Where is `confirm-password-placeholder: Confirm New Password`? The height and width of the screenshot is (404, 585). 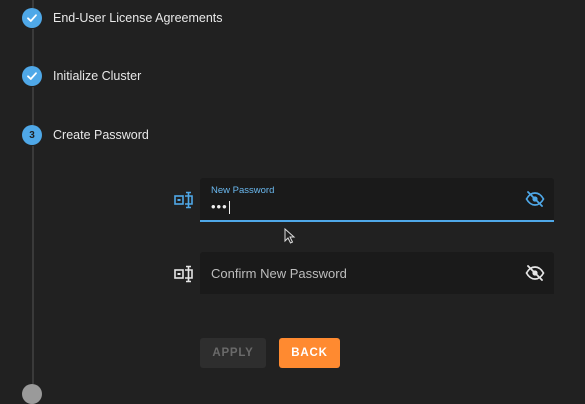
confirm-password-placeholder: Confirm New Password is located at coordinates (279, 273).